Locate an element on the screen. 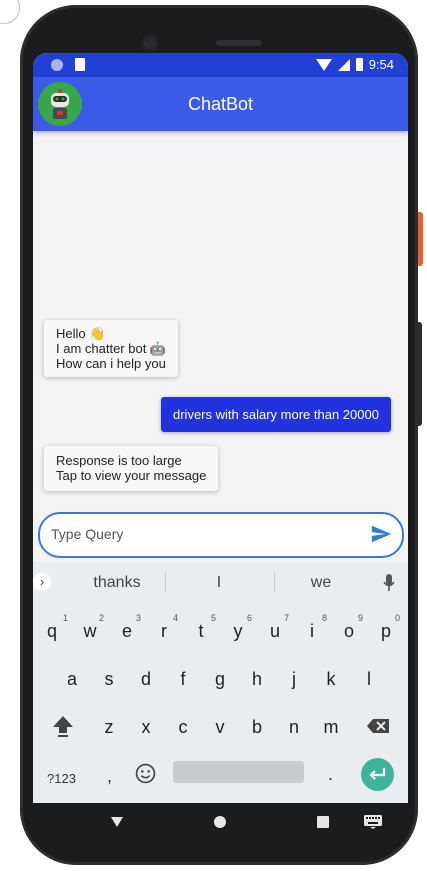  suggestion-strip: › thanks I we is located at coordinates (220, 582).